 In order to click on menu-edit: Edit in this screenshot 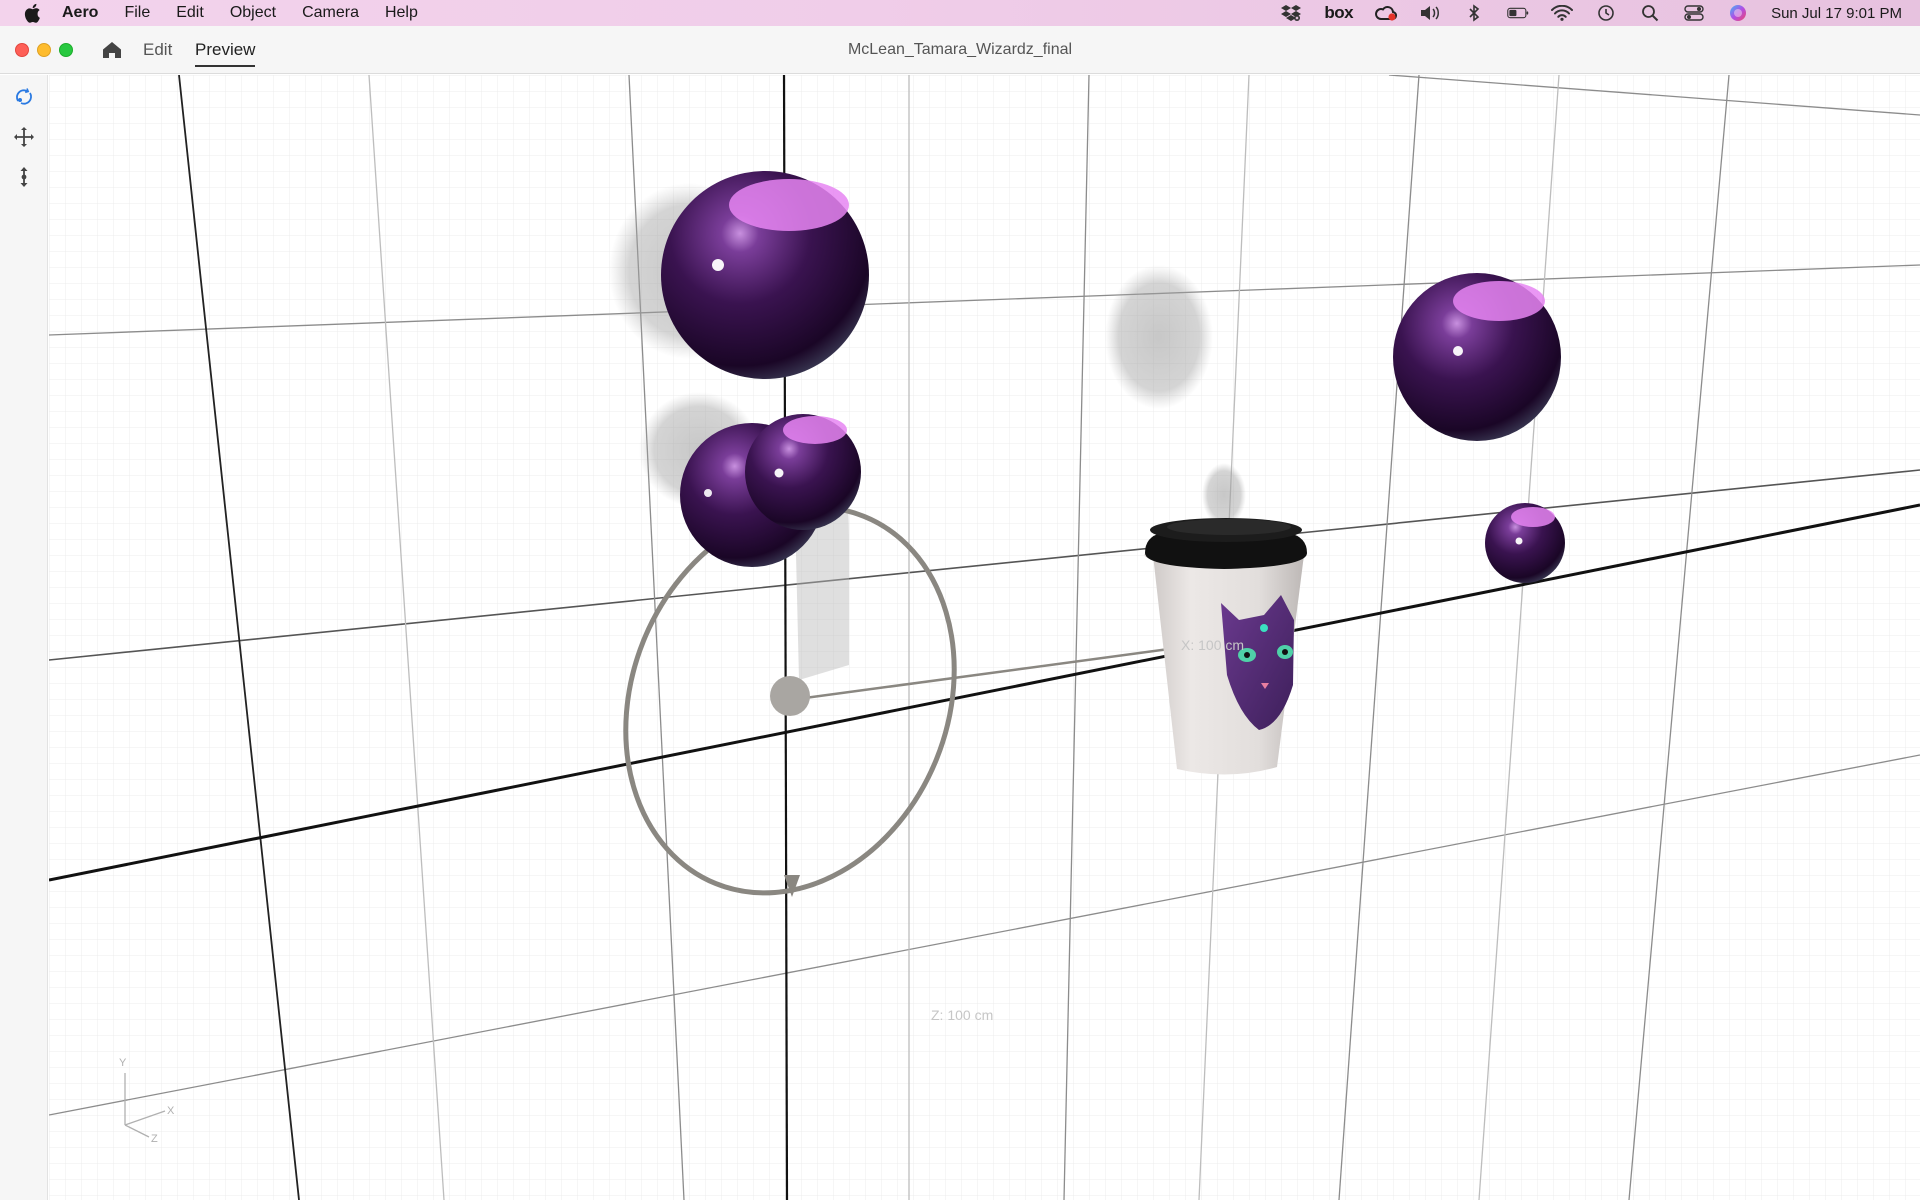, I will do `click(190, 13)`.